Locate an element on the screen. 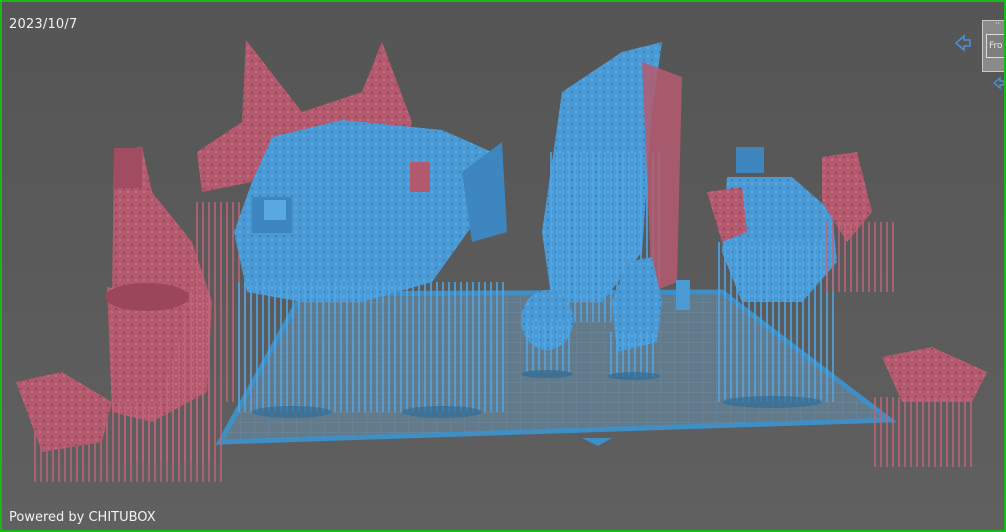 This screenshot has width=1006, height=532. view-cube-face-front: Fro is located at coordinates (995, 46).